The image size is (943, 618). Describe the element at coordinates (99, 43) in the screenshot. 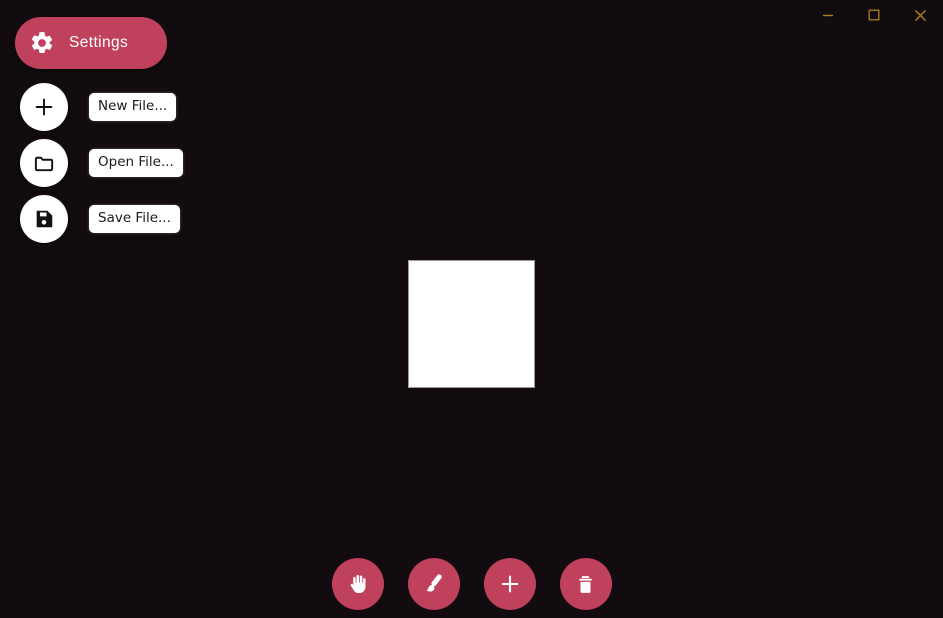

I see `settings-label: Settings` at that location.